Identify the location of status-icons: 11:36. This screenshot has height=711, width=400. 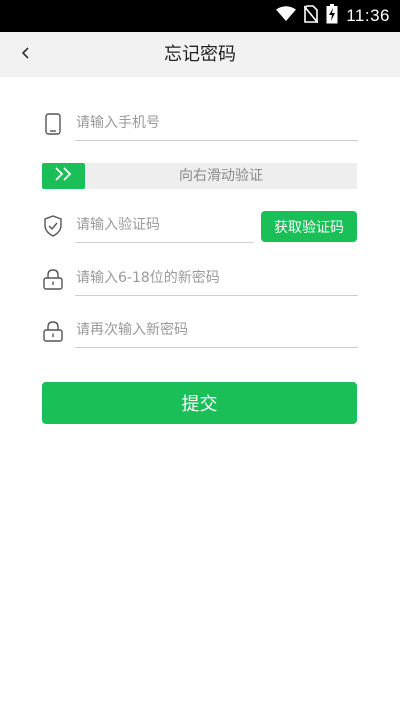
(333, 16).